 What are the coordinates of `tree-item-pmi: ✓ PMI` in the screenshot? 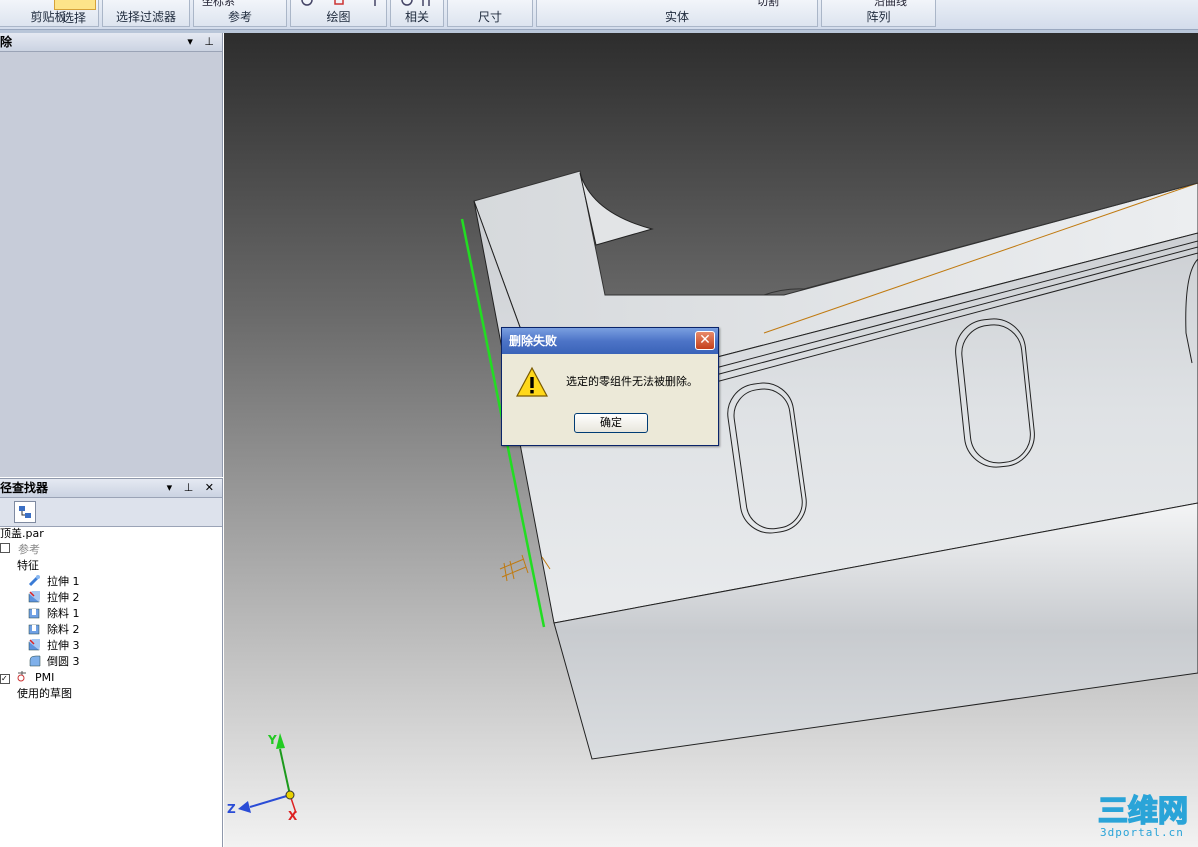 It's located at (110, 678).